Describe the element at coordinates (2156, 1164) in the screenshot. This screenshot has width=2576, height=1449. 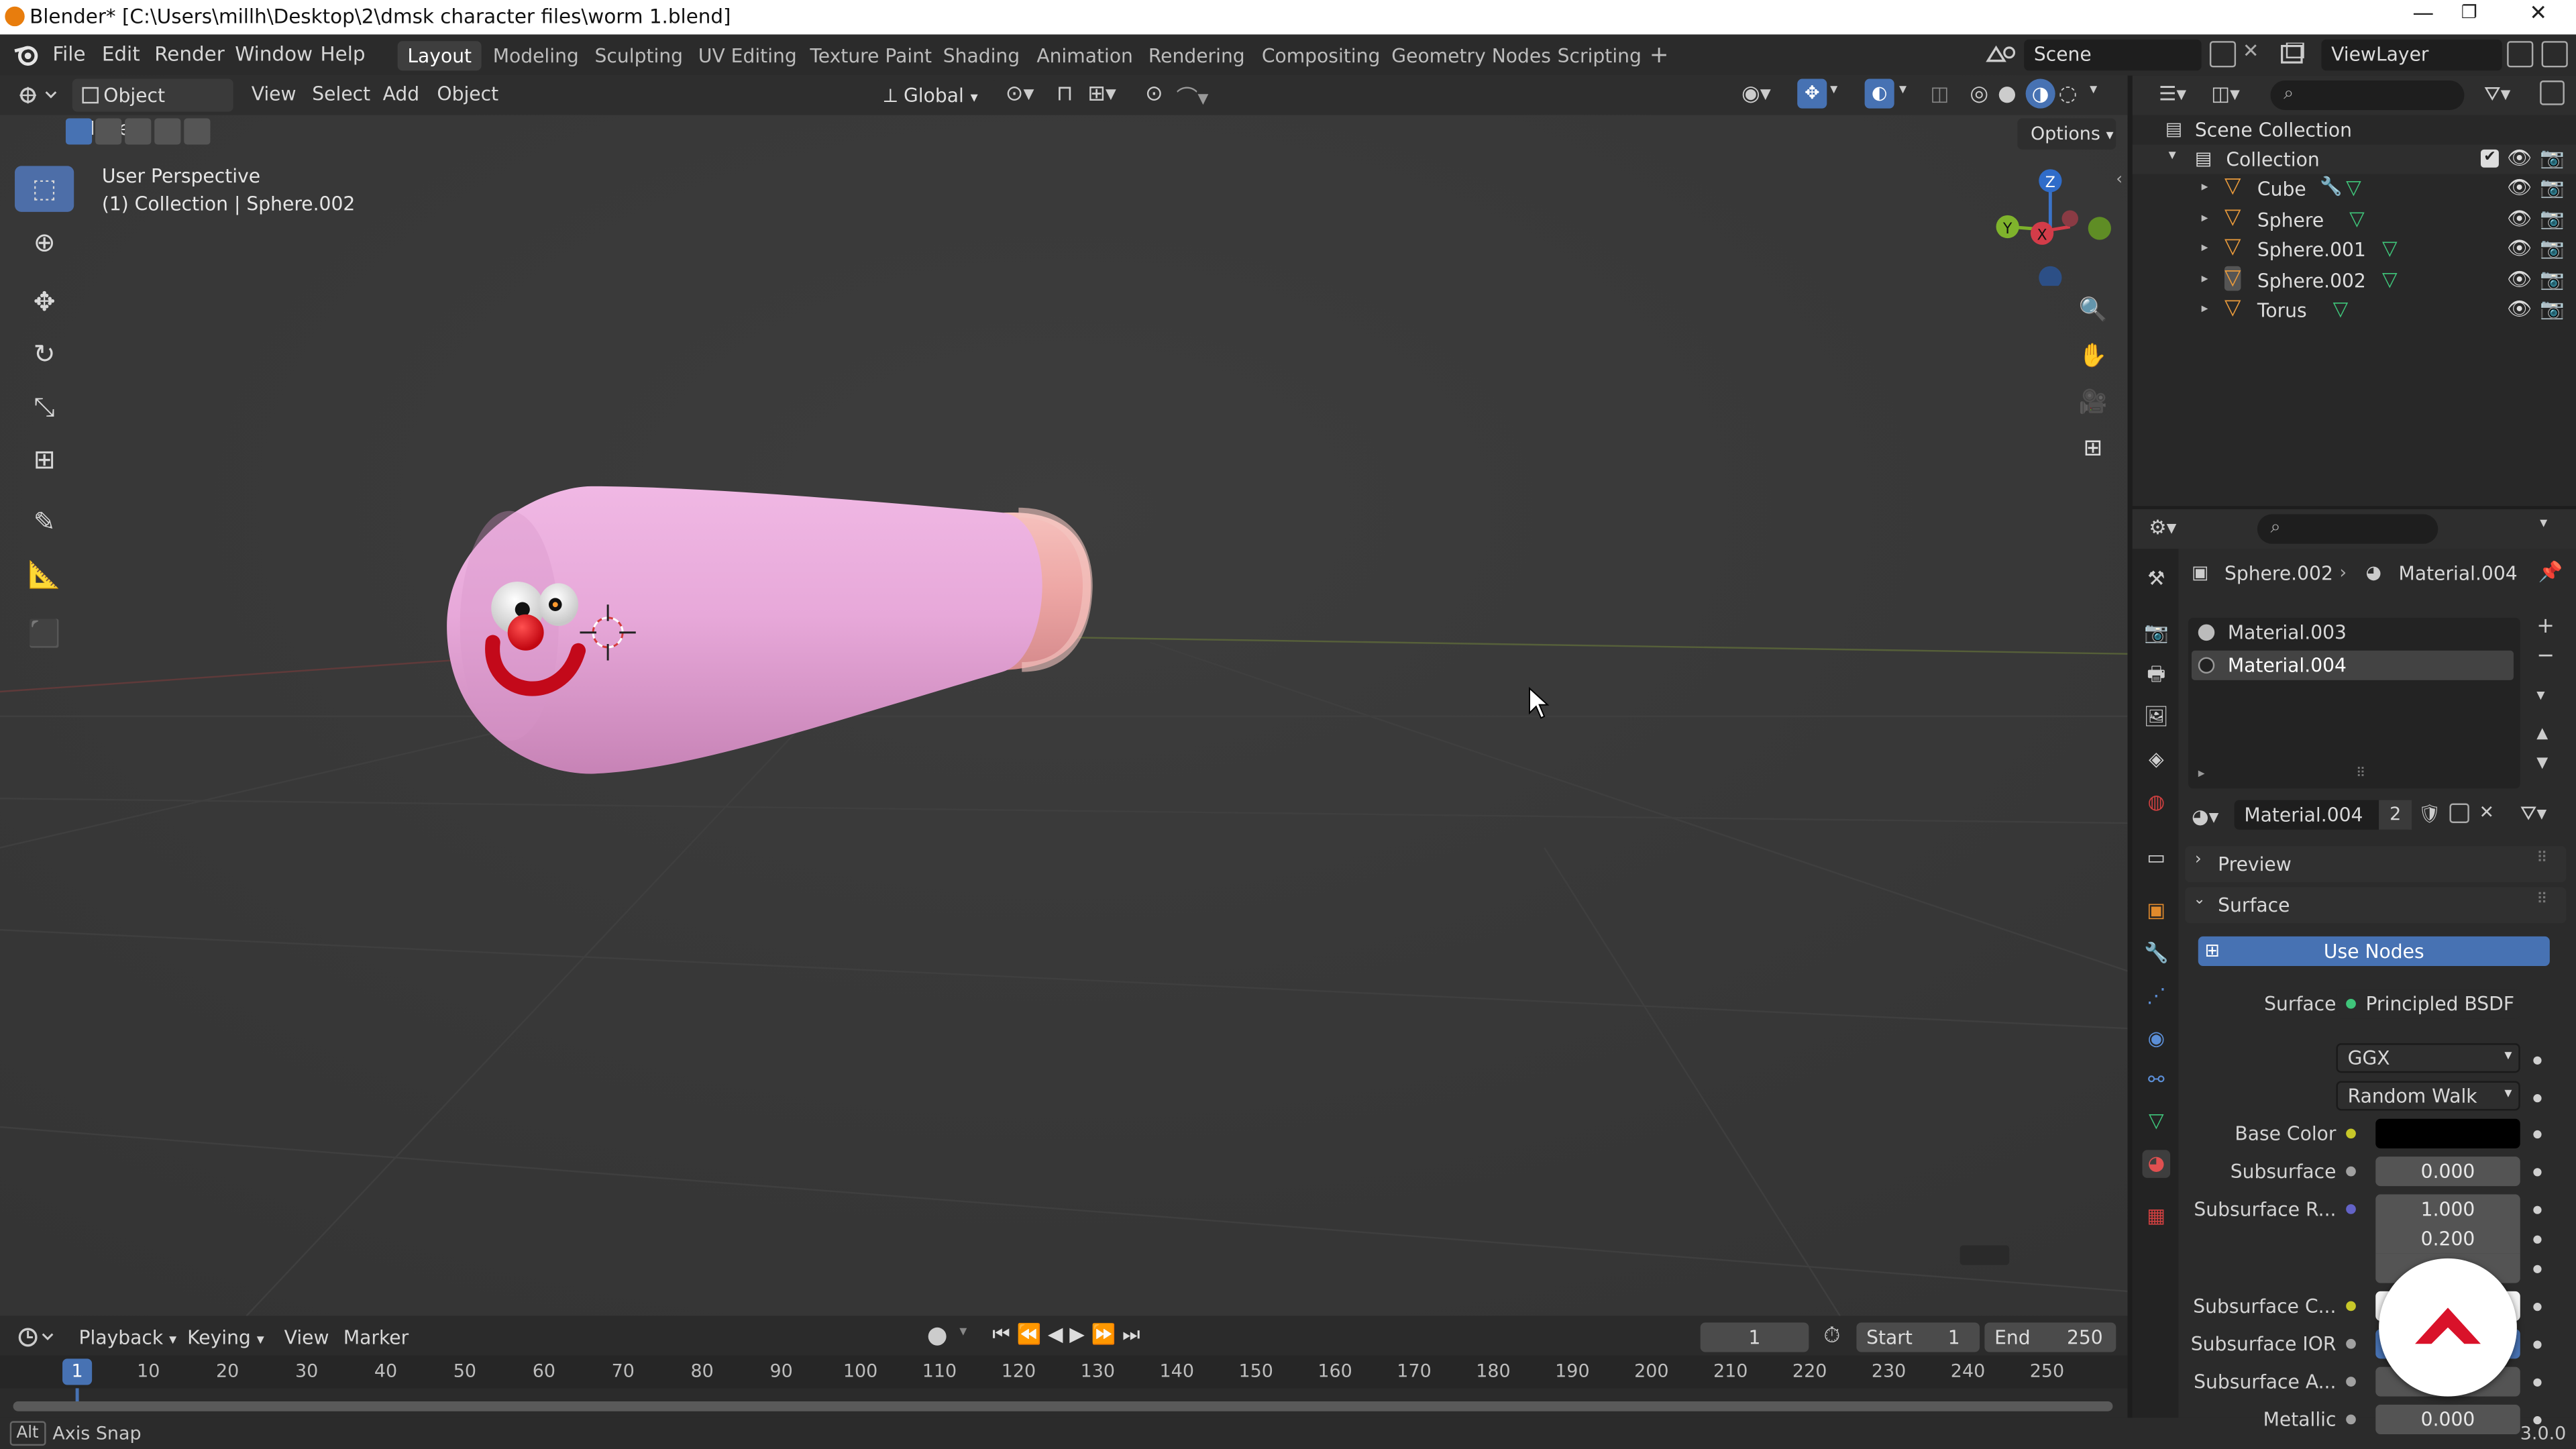
I see `material-tab-icon: ◕` at that location.